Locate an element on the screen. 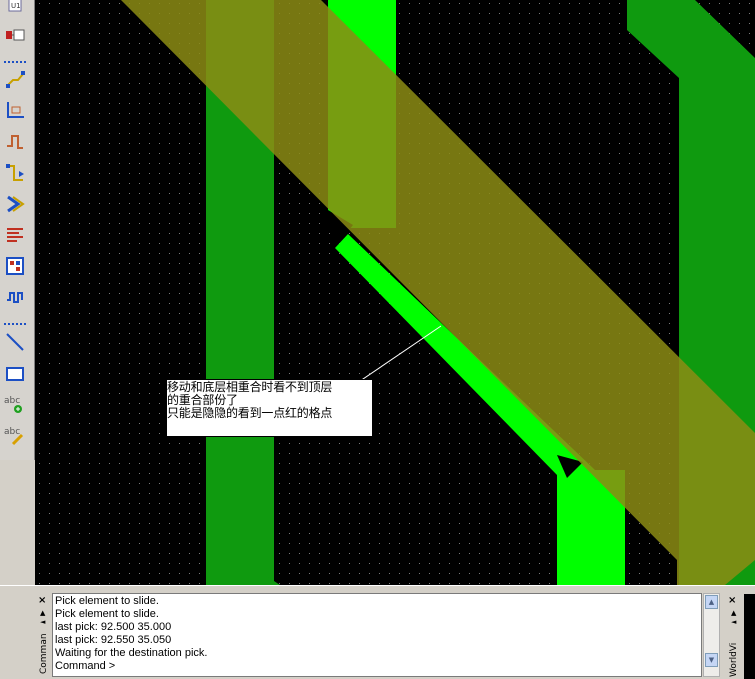  command-line: last pick: 92.550 35.050 is located at coordinates (113, 640).